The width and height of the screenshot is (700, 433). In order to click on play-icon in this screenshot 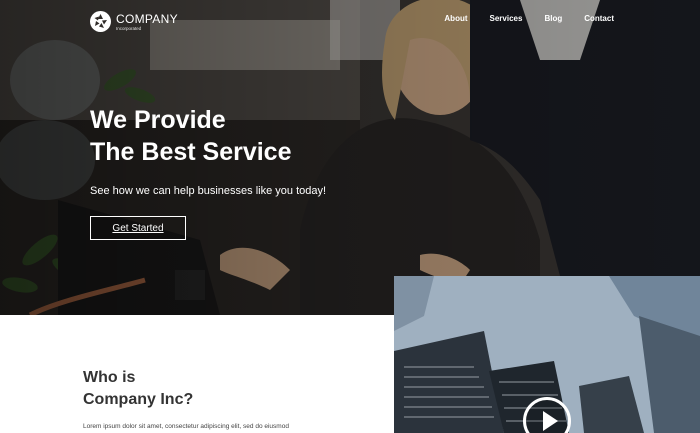, I will do `click(550, 421)`.